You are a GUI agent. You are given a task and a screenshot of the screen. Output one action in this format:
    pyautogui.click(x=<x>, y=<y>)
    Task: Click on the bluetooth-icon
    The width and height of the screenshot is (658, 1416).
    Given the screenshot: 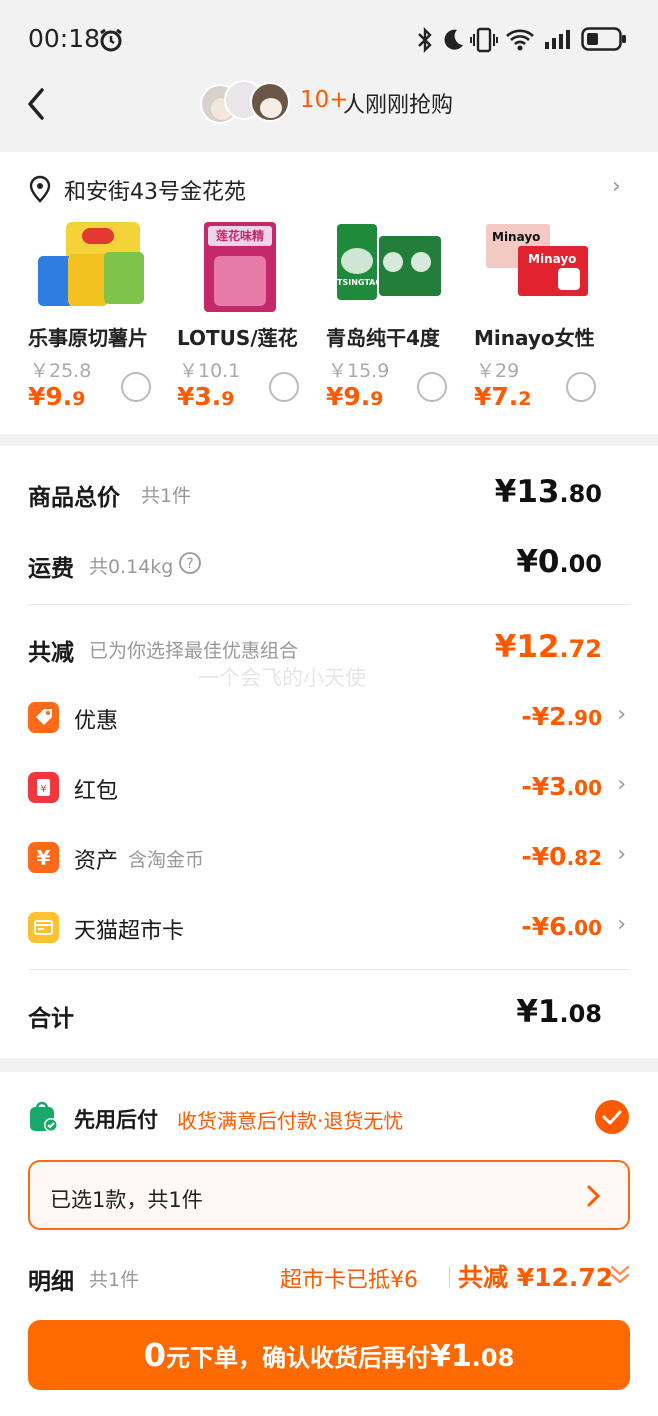 What is the action you would take?
    pyautogui.click(x=425, y=40)
    